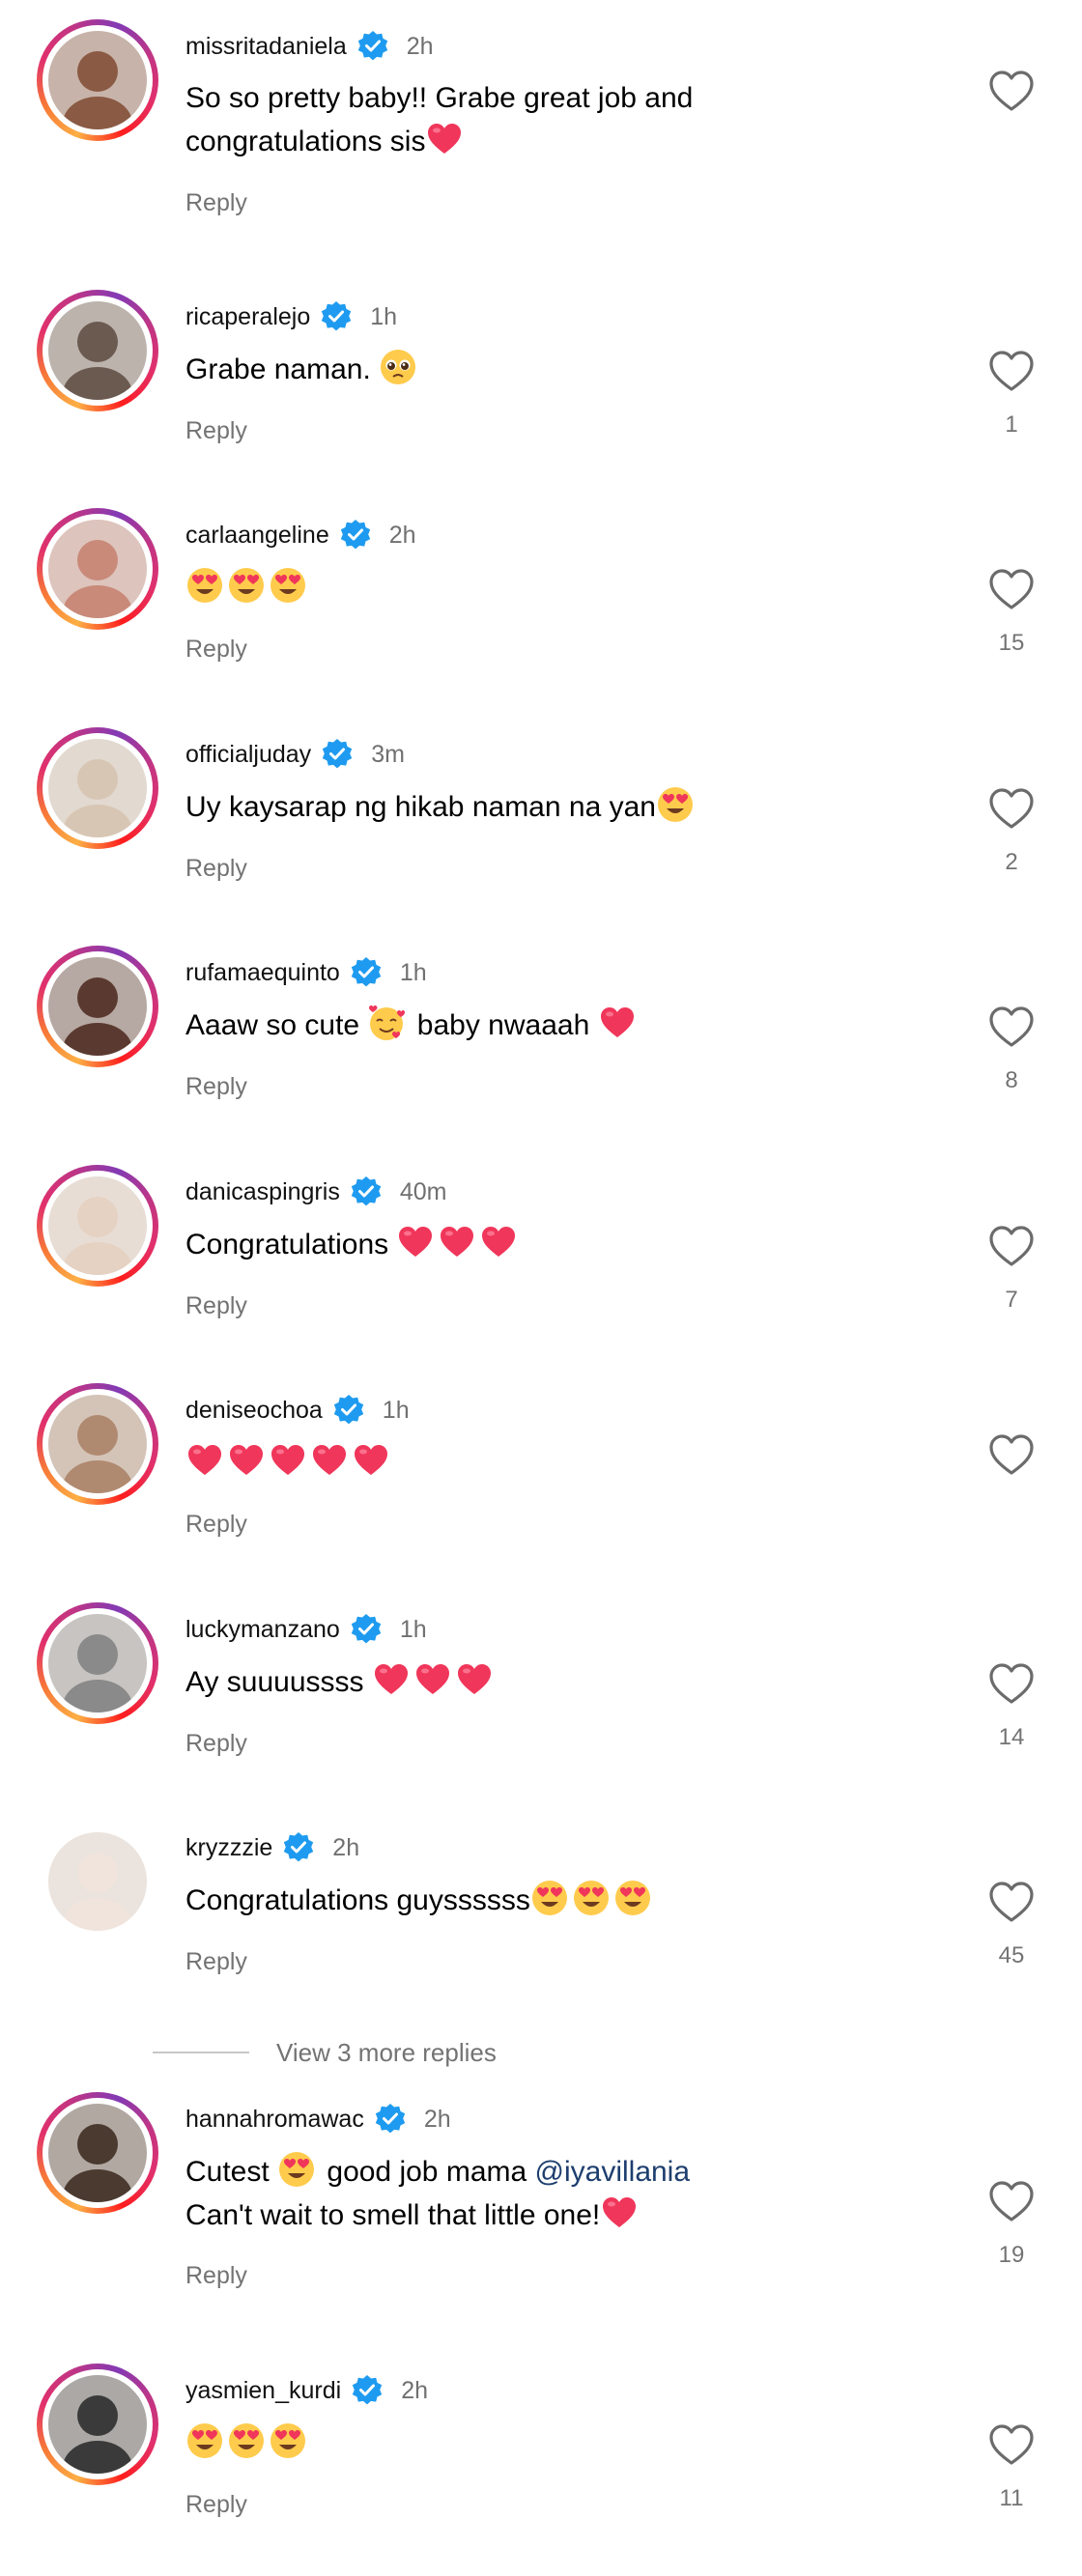 The image size is (1082, 2576). I want to click on like-count: 2, so click(1011, 862).